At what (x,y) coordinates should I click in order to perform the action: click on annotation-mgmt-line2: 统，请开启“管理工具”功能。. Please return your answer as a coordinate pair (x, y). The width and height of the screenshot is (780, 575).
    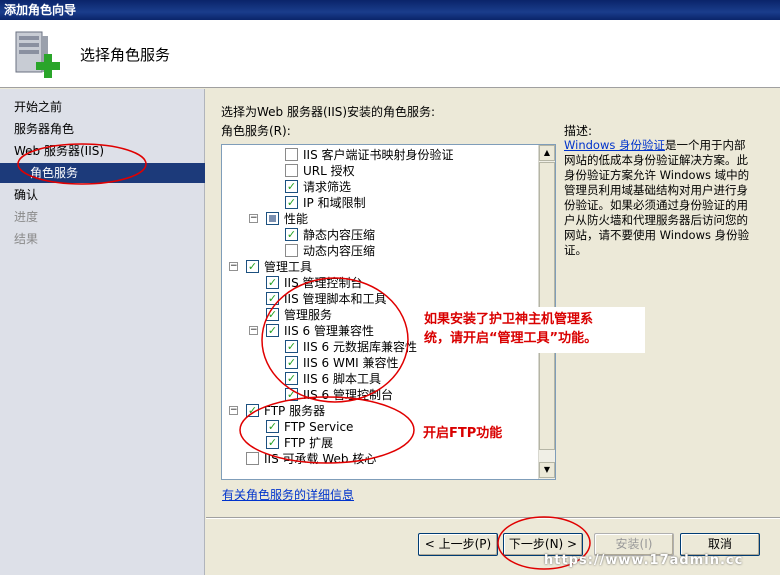
    Looking at the image, I should click on (511, 338).